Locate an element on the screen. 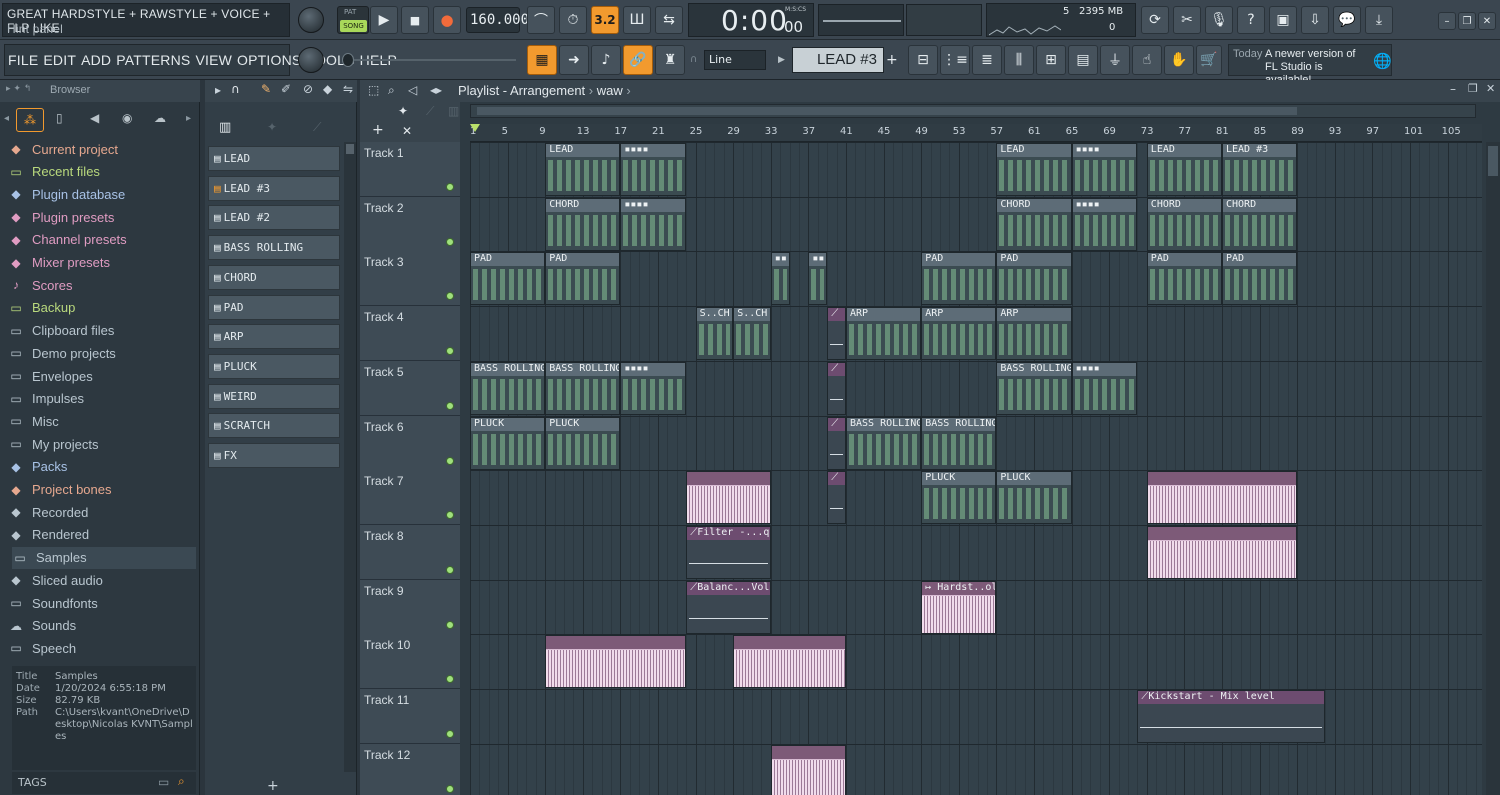  browser-item: ▭ Speech is located at coordinates (42, 648).